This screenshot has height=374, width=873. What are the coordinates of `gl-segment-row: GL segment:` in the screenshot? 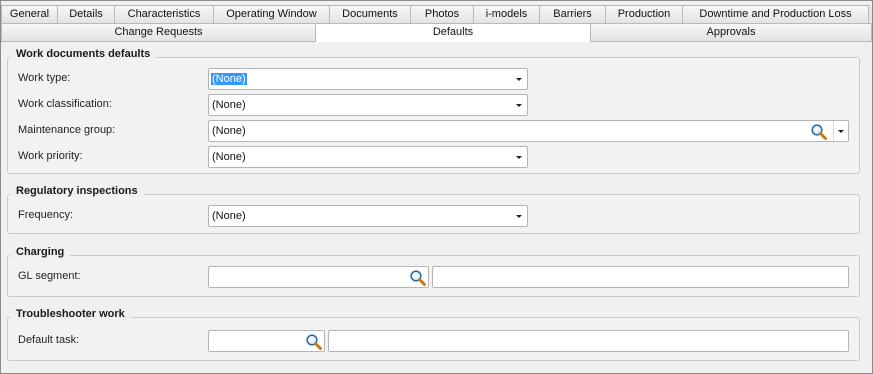 It's located at (433, 277).